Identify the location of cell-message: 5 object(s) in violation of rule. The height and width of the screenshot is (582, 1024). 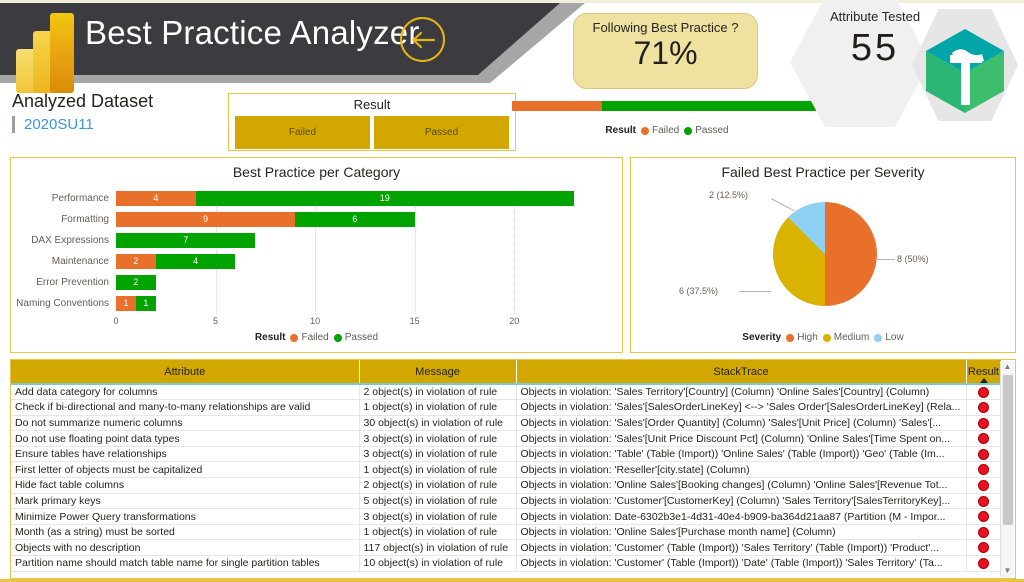
(438, 501).